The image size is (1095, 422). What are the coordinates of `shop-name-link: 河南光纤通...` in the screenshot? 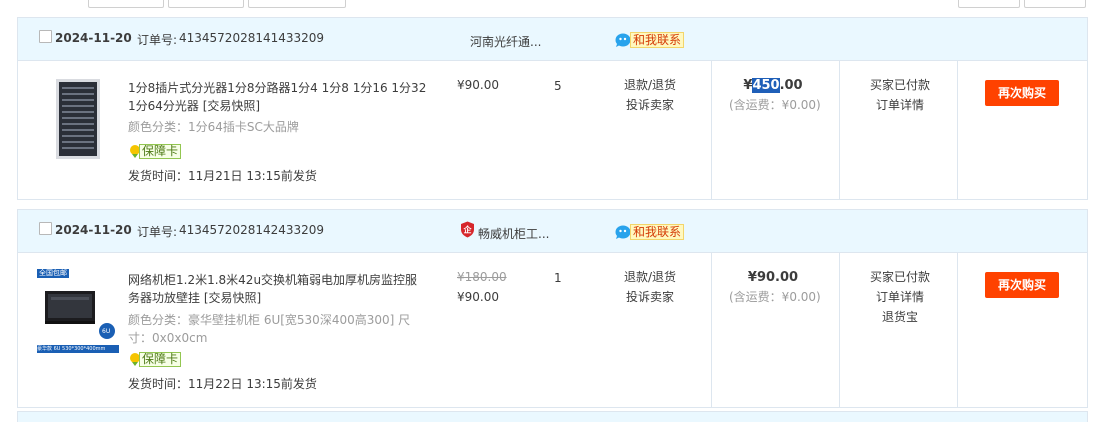 It's located at (505, 41).